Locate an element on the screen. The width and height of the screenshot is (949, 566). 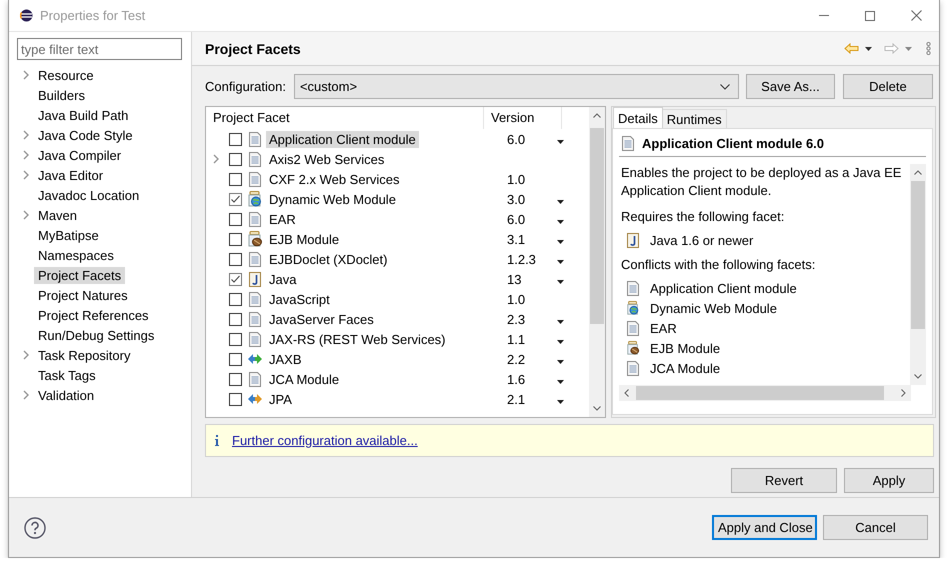
sidebar-item: Project Facets is located at coordinates (80, 275).